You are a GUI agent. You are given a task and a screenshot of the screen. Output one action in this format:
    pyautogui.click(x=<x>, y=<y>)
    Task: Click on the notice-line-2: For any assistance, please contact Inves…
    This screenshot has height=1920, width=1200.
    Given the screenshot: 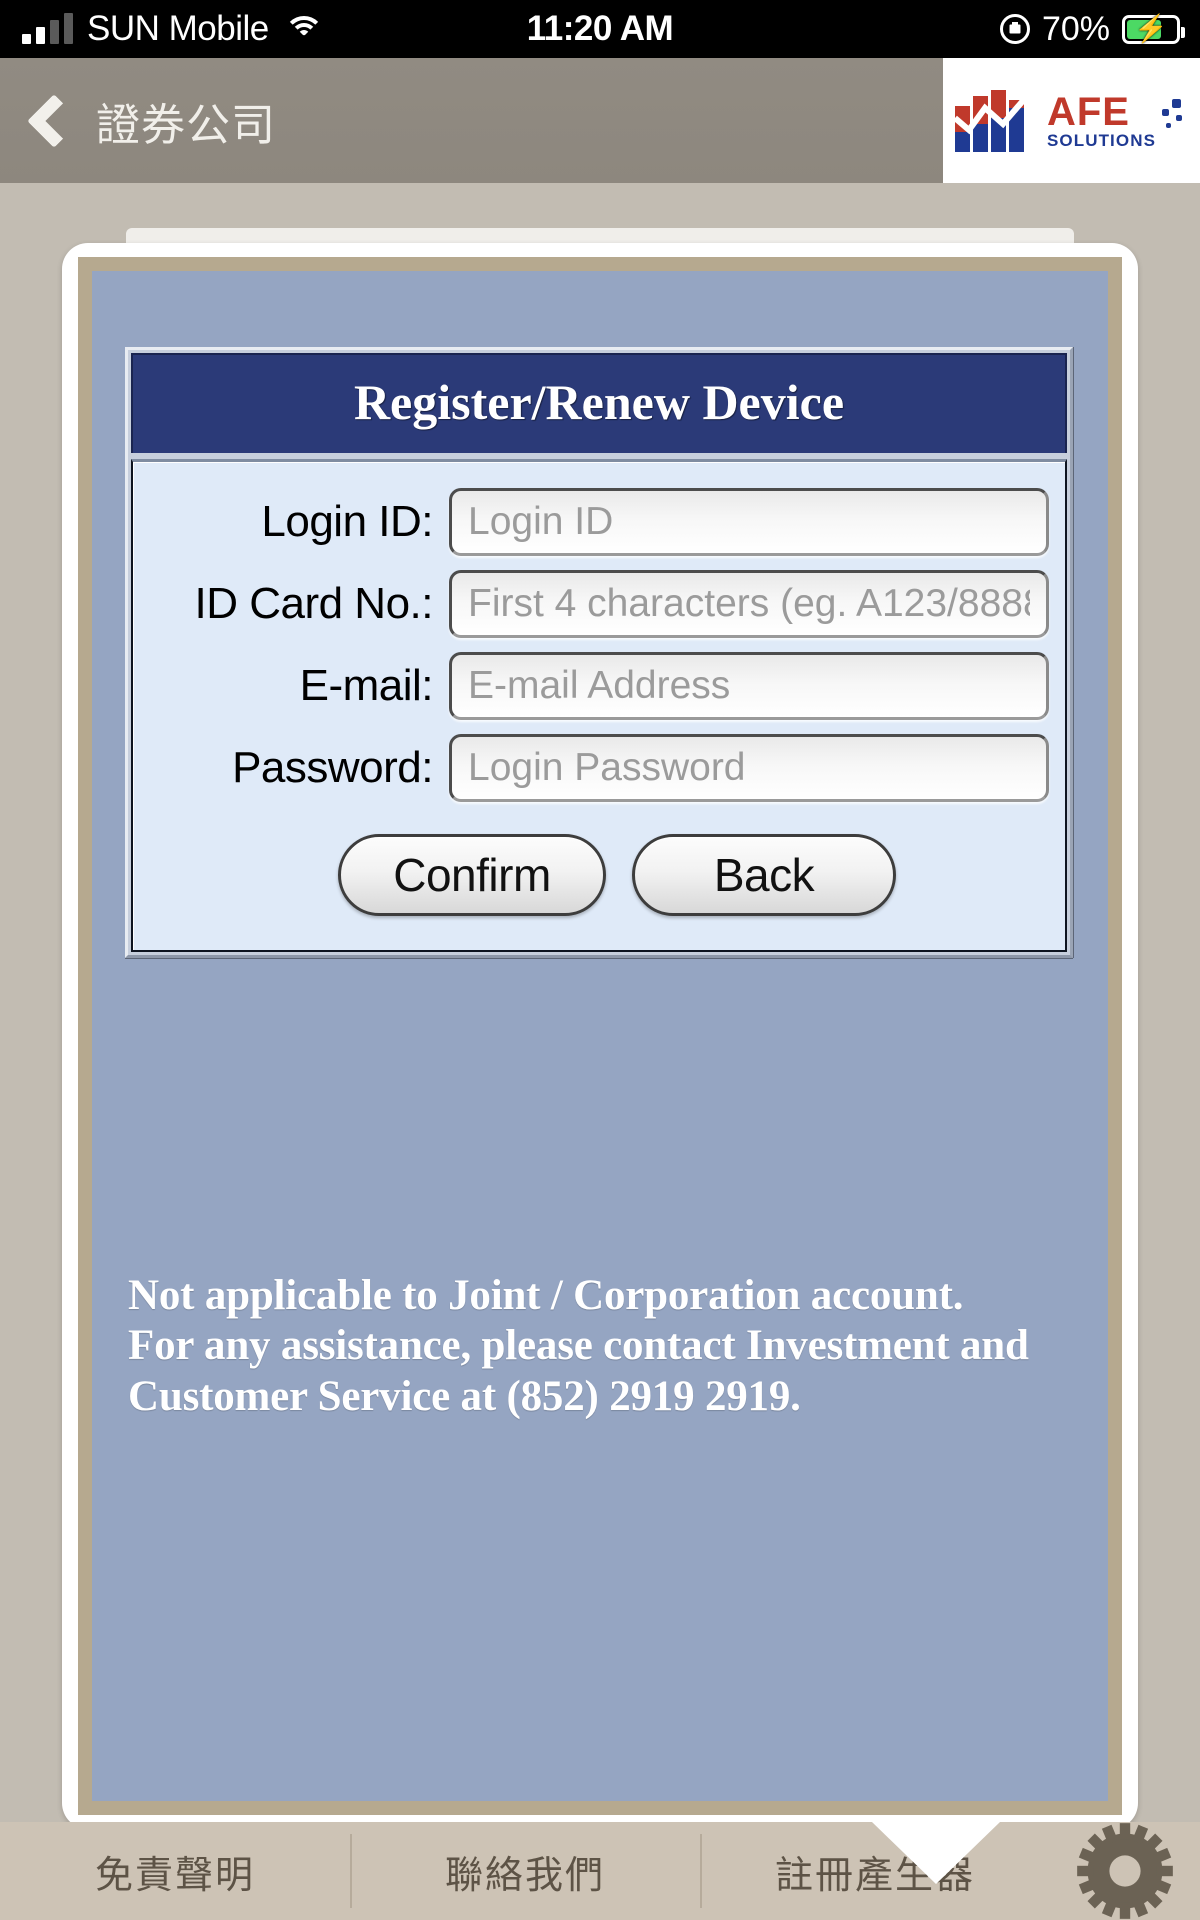 What is the action you would take?
    pyautogui.click(x=578, y=1346)
    